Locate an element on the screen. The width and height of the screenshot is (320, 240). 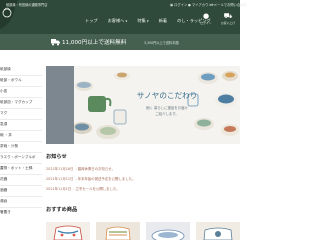
news-date: 2021年11月11日 is located at coordinates (60, 179).